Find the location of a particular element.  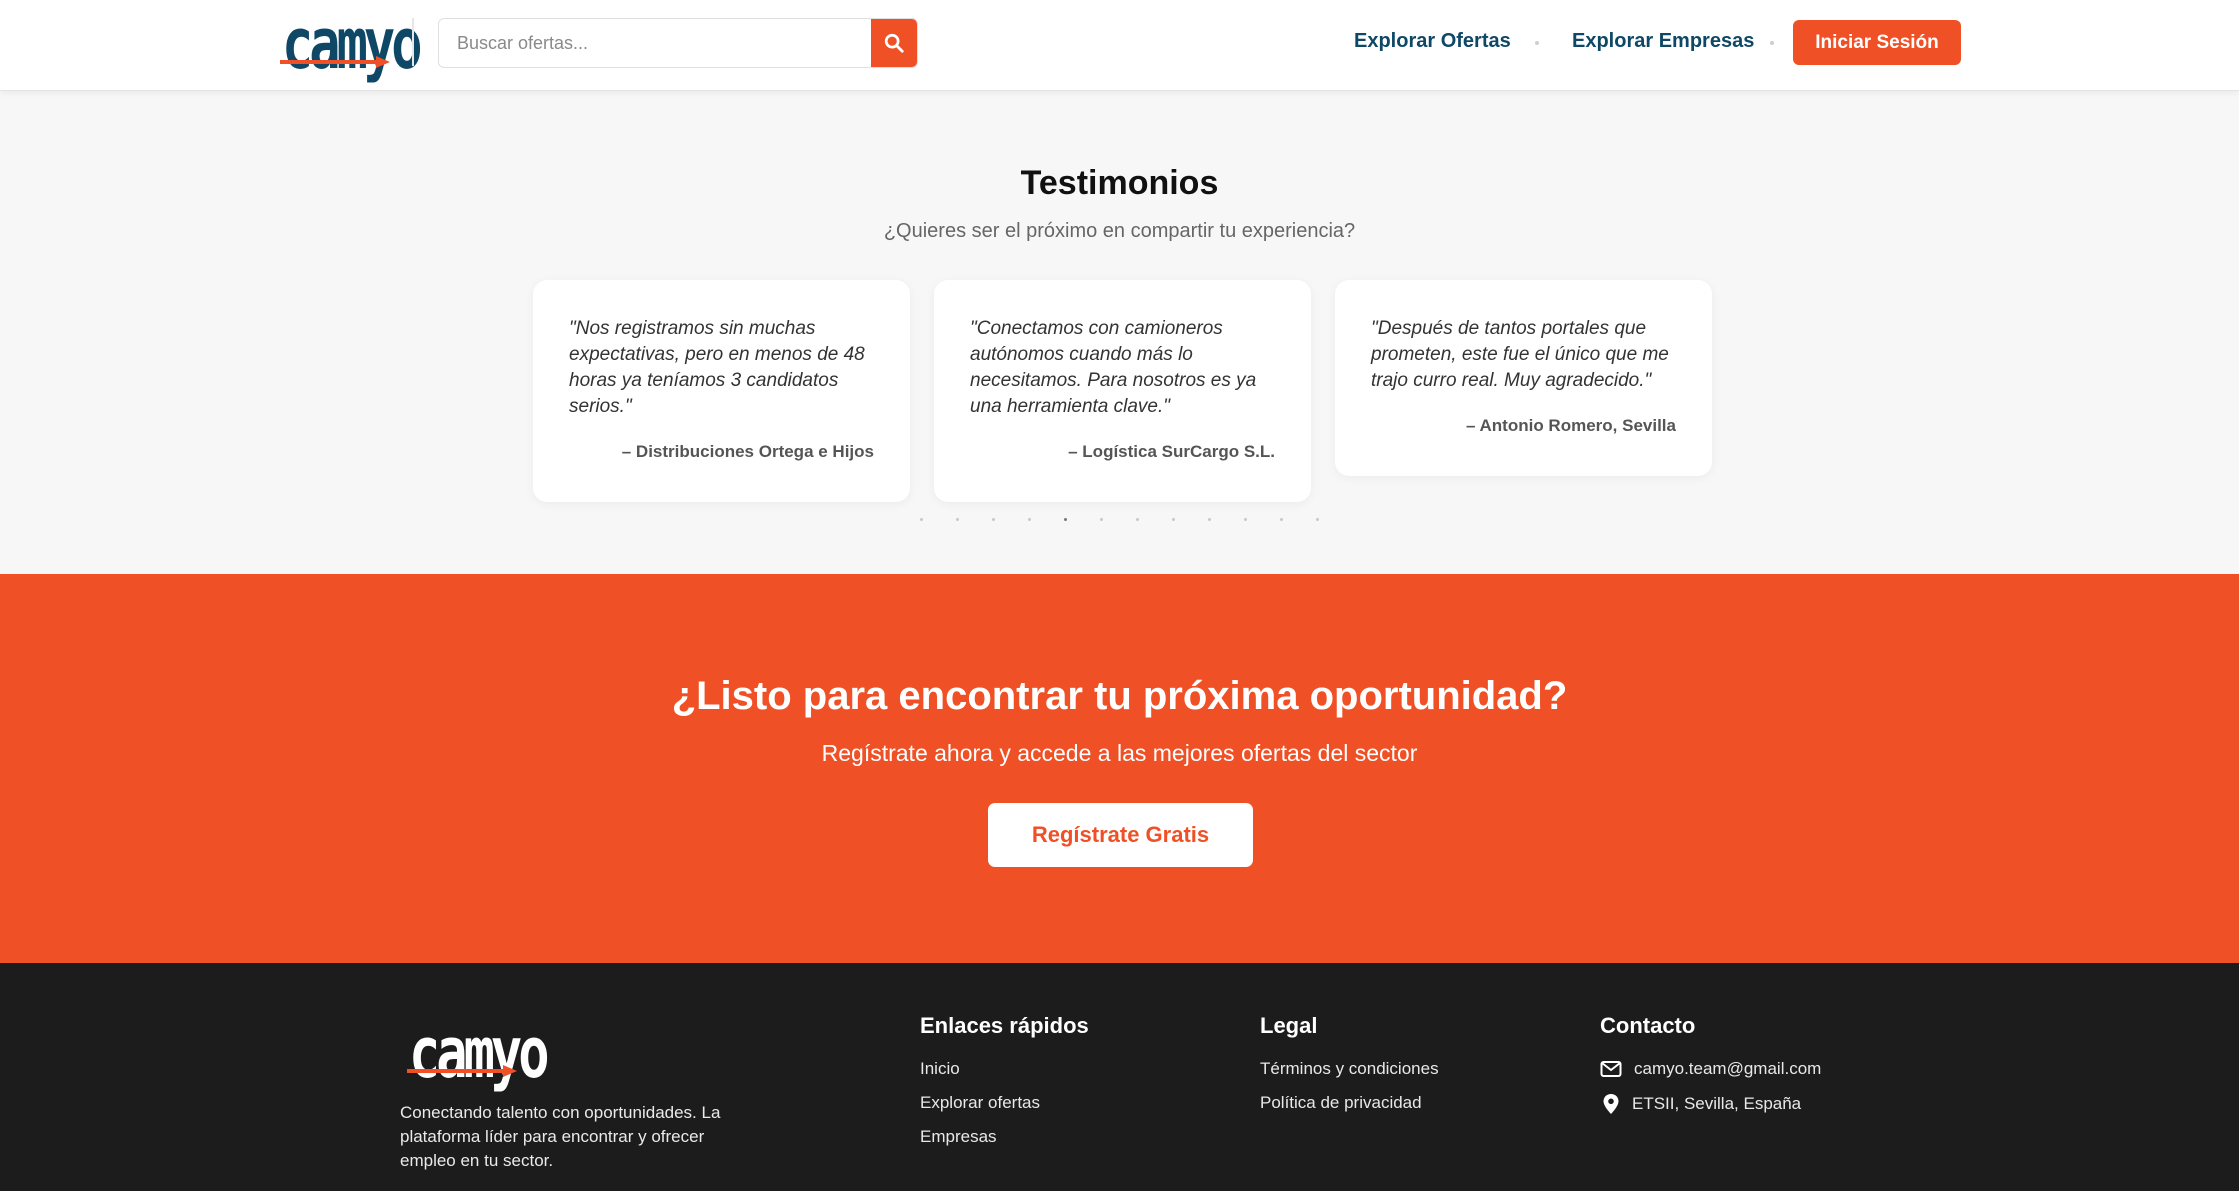

footer-link-terminos: Términos y condiciones is located at coordinates (1349, 1069).